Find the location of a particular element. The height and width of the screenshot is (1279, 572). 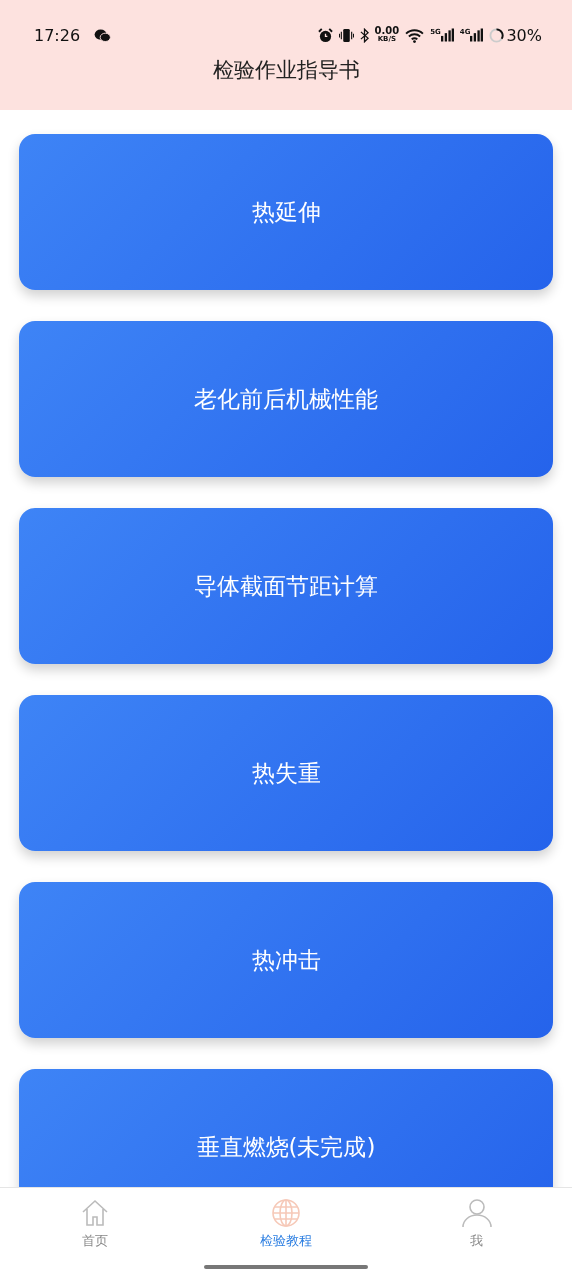

person-icon is located at coordinates (476, 1213).